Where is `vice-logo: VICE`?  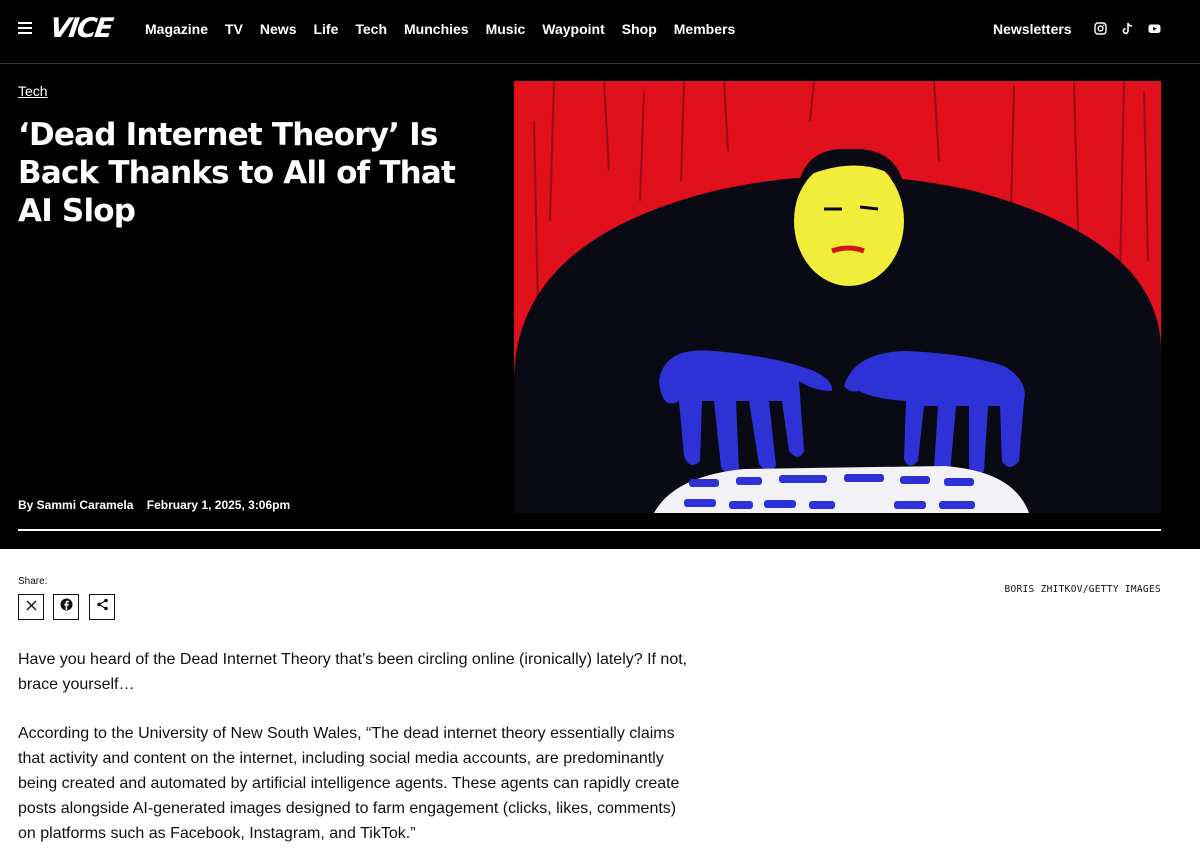 vice-logo: VICE is located at coordinates (81, 28).